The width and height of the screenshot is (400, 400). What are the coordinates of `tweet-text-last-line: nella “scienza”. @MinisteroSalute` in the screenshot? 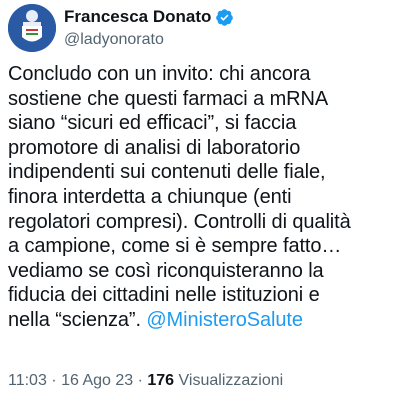 It's located at (201, 320).